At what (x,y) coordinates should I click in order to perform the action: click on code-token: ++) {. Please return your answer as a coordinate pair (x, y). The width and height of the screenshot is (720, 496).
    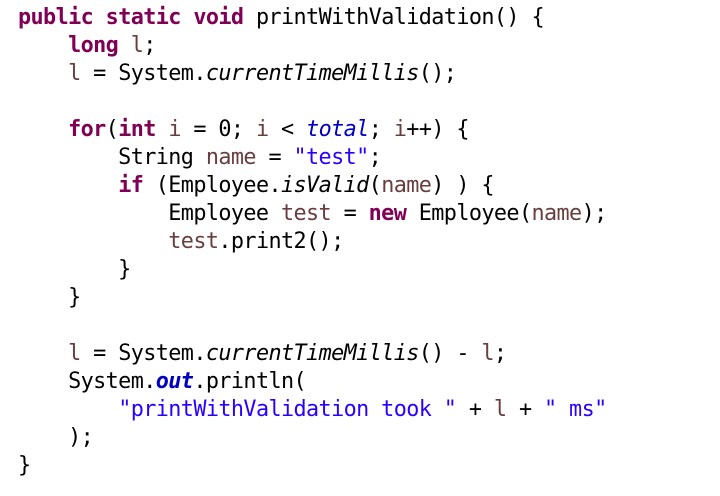
    Looking at the image, I should click on (437, 129).